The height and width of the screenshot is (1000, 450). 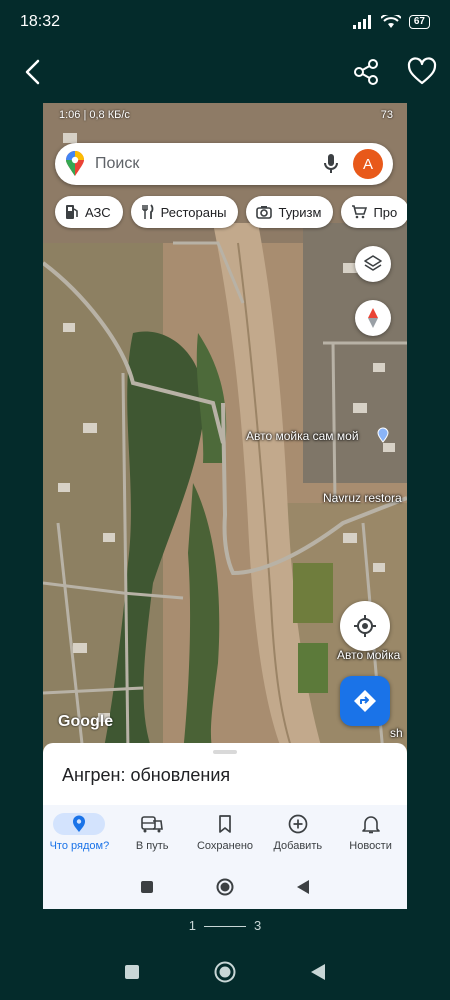 What do you see at coordinates (209, 164) in the screenshot?
I see `search-input: Поиск` at bounding box center [209, 164].